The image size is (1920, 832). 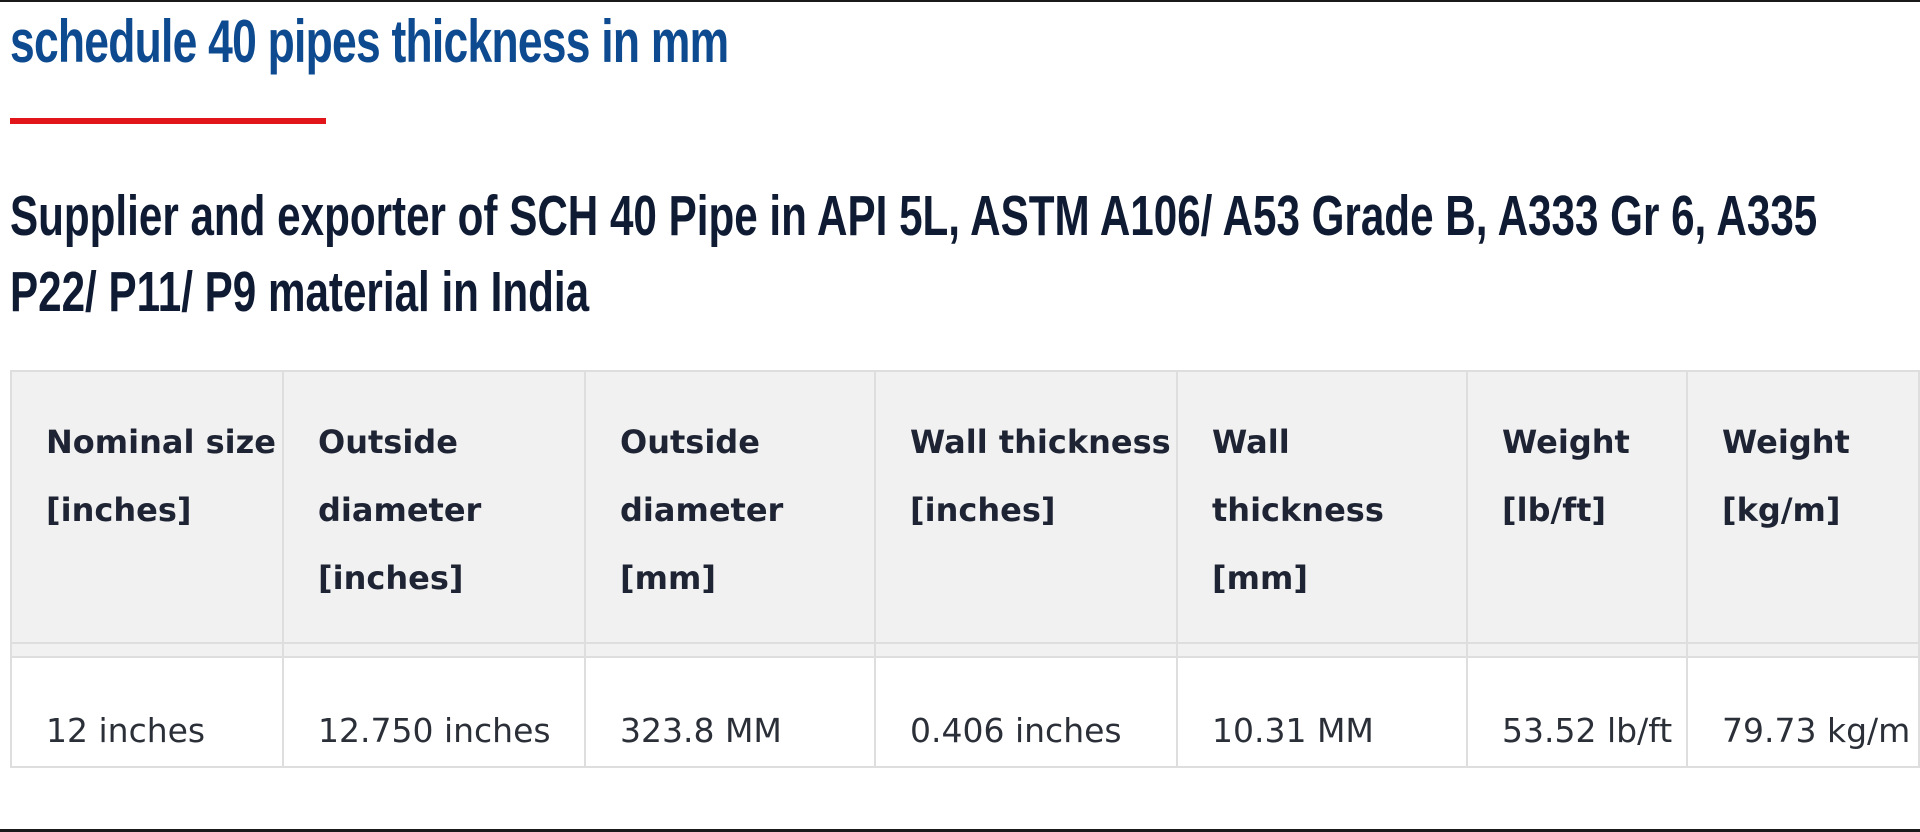 What do you see at coordinates (1577, 712) in the screenshot?
I see `cell-weight-lb-ft: 53.52 lb/ft` at bounding box center [1577, 712].